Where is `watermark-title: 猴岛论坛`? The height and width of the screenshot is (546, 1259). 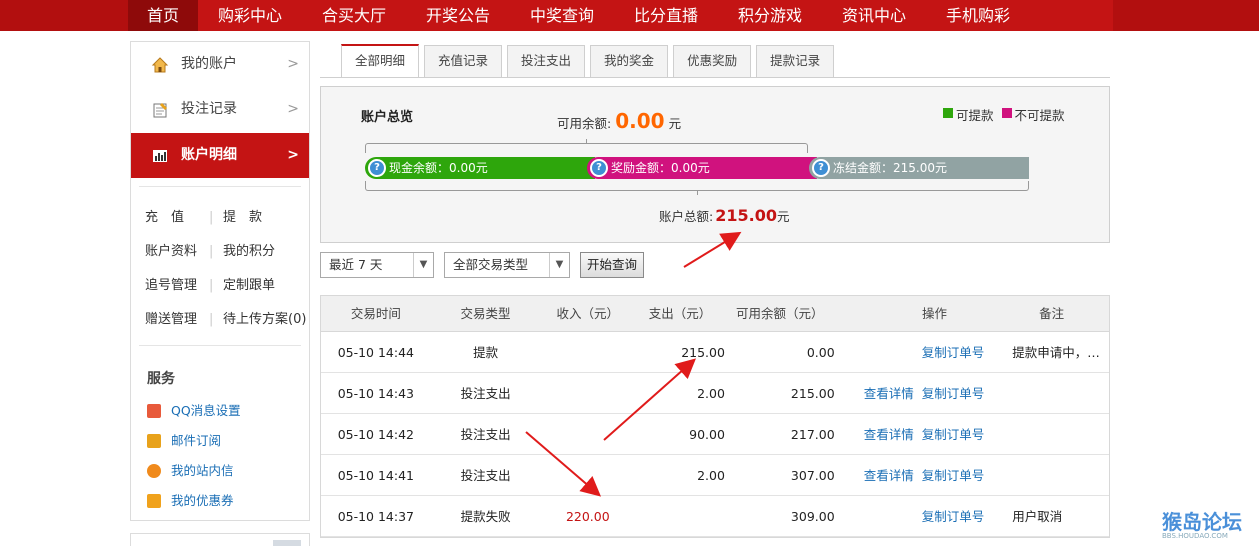 watermark-title: 猴岛论坛 is located at coordinates (1202, 522).